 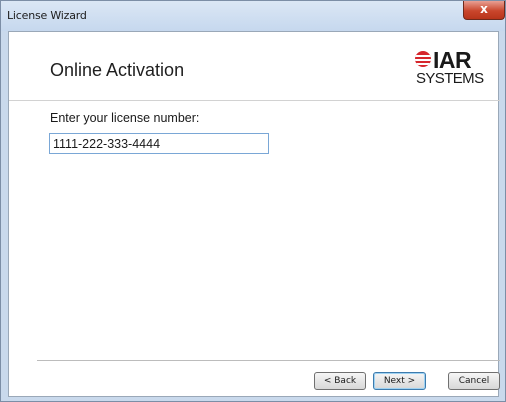 I want to click on header-divider, so click(x=254, y=100).